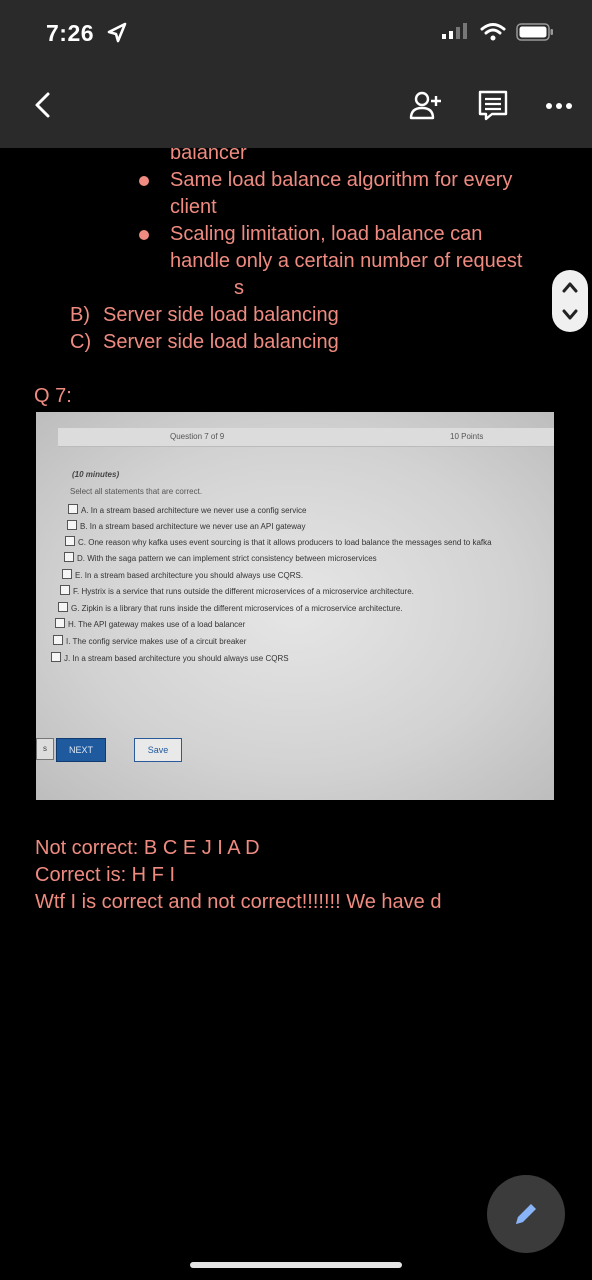  I want to click on more-horizontal-icon, so click(559, 105).